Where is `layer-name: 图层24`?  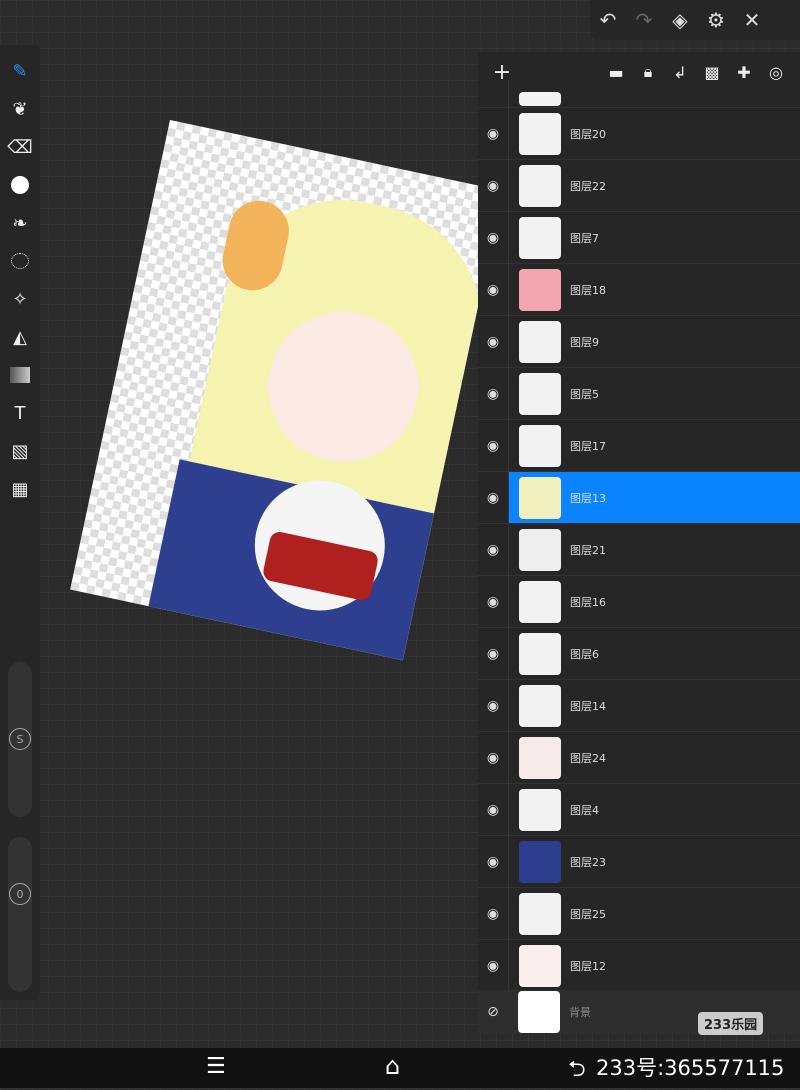 layer-name: 图层24 is located at coordinates (588, 758).